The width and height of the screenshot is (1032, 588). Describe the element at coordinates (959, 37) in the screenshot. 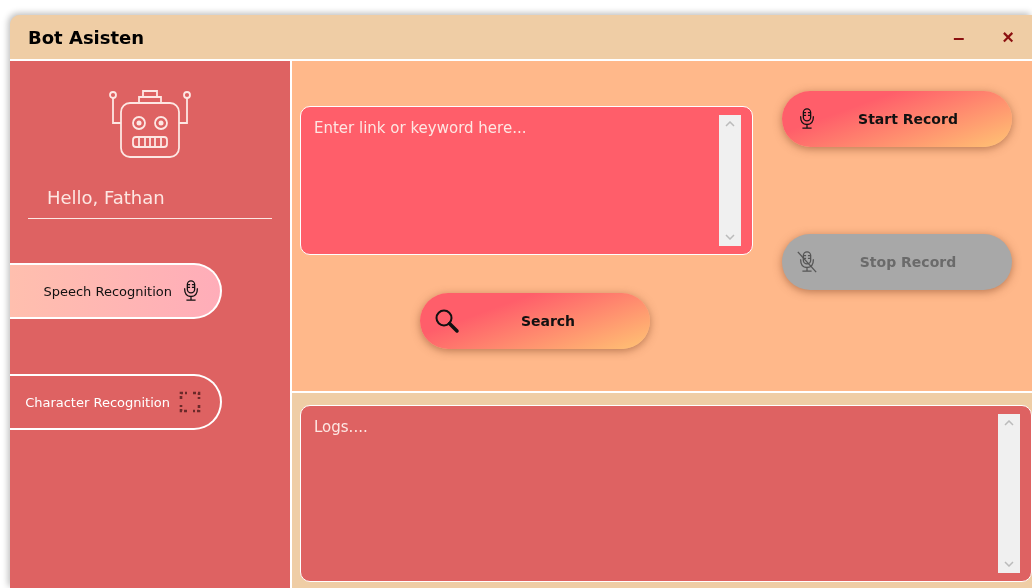

I see `minimize-button: –` at that location.